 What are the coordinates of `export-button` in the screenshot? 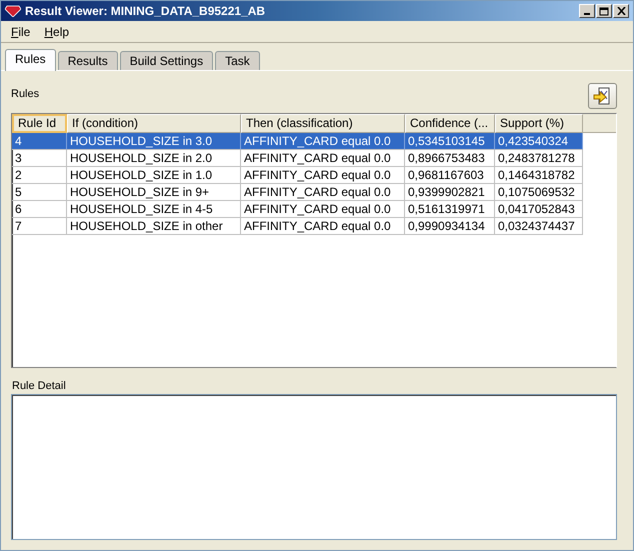 It's located at (602, 96).